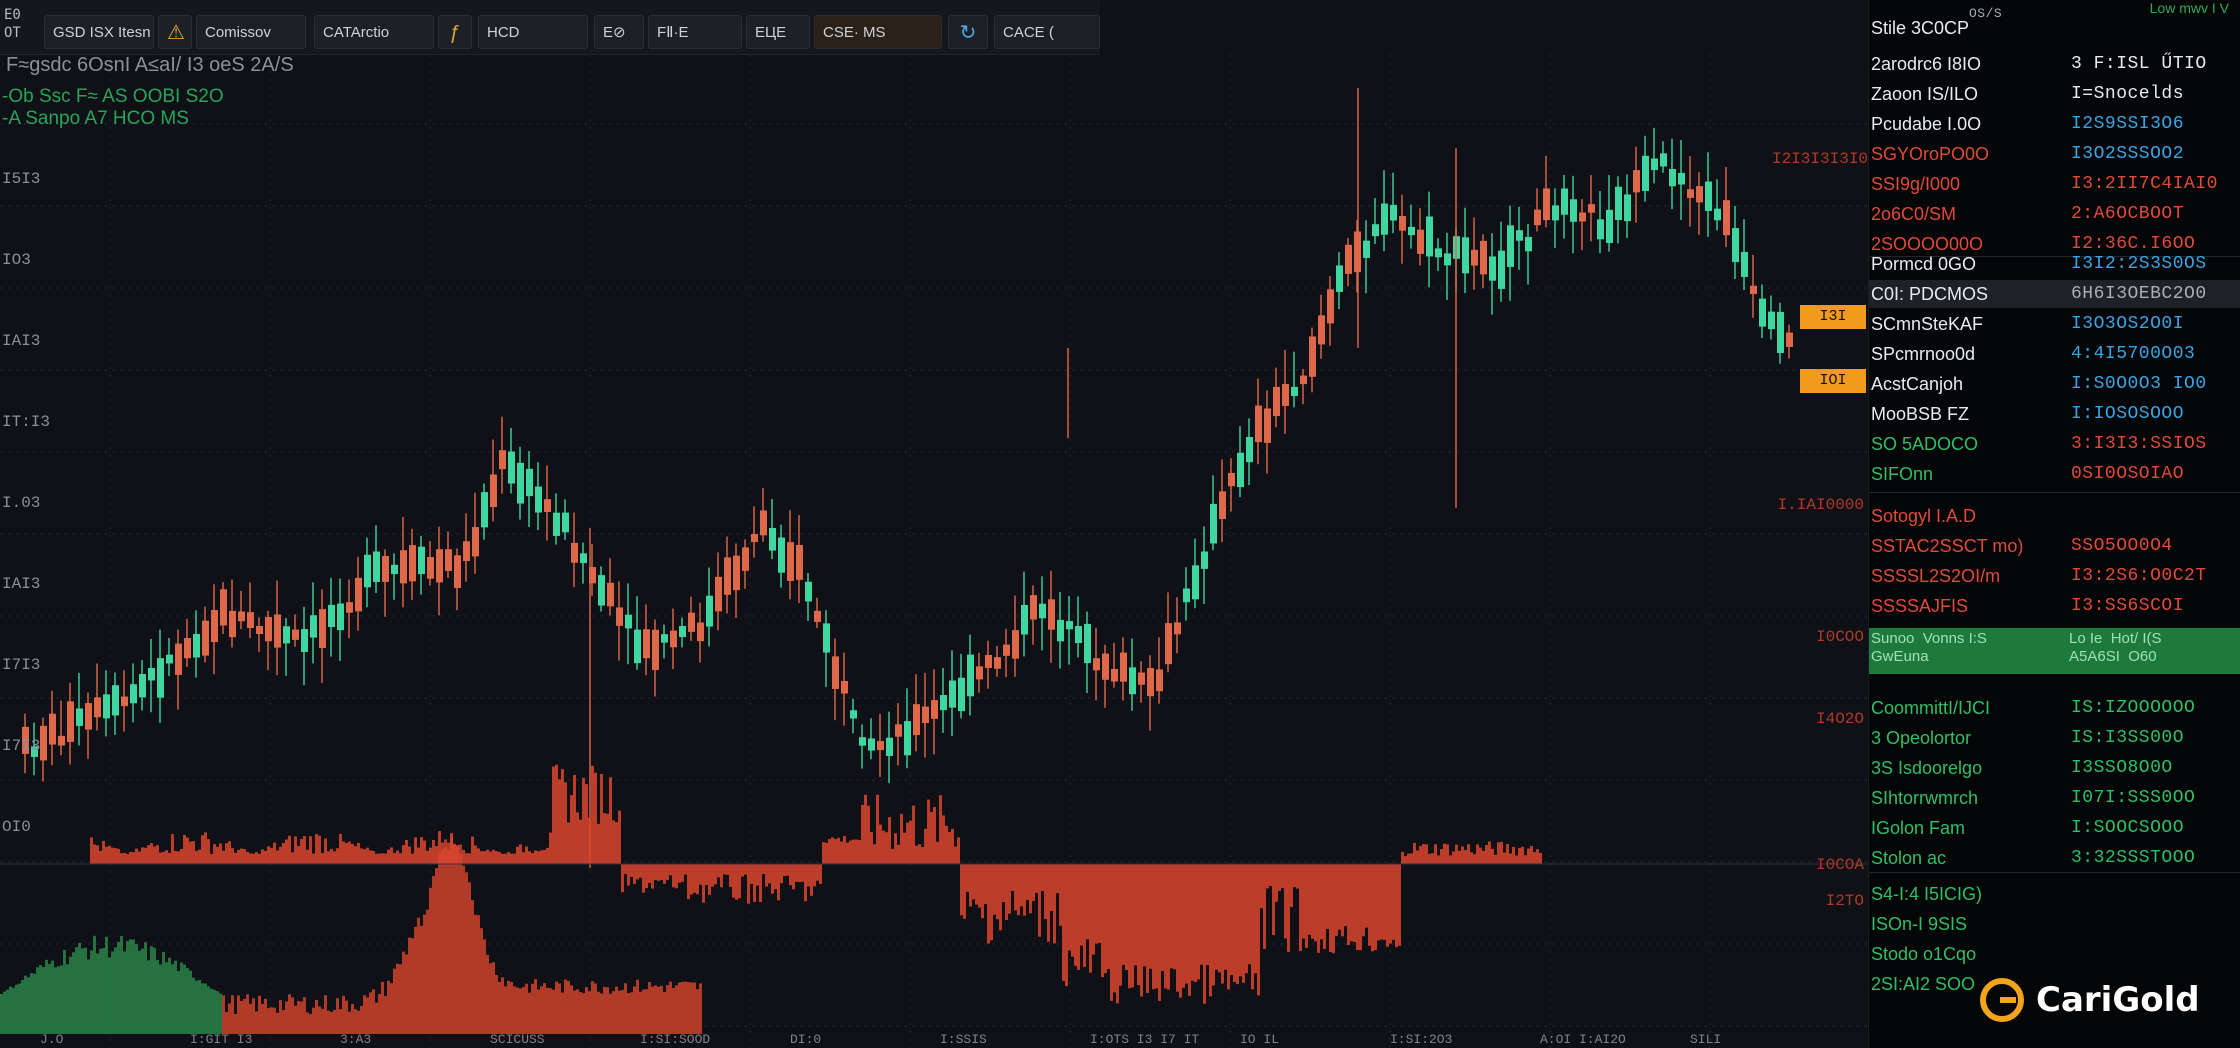  Describe the element at coordinates (2054, 294) in the screenshot. I see `watchlist-row: C0I: PDCMOS 6H6I3OEBC2O0` at that location.